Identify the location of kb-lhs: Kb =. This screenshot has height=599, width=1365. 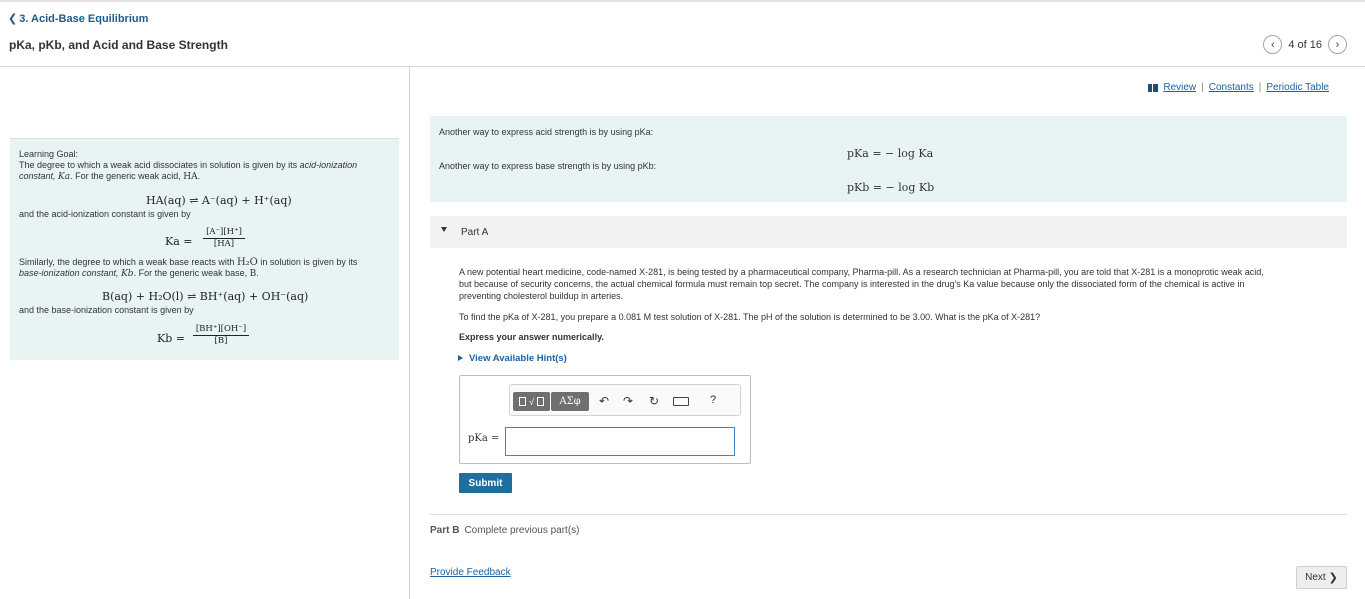
(171, 338).